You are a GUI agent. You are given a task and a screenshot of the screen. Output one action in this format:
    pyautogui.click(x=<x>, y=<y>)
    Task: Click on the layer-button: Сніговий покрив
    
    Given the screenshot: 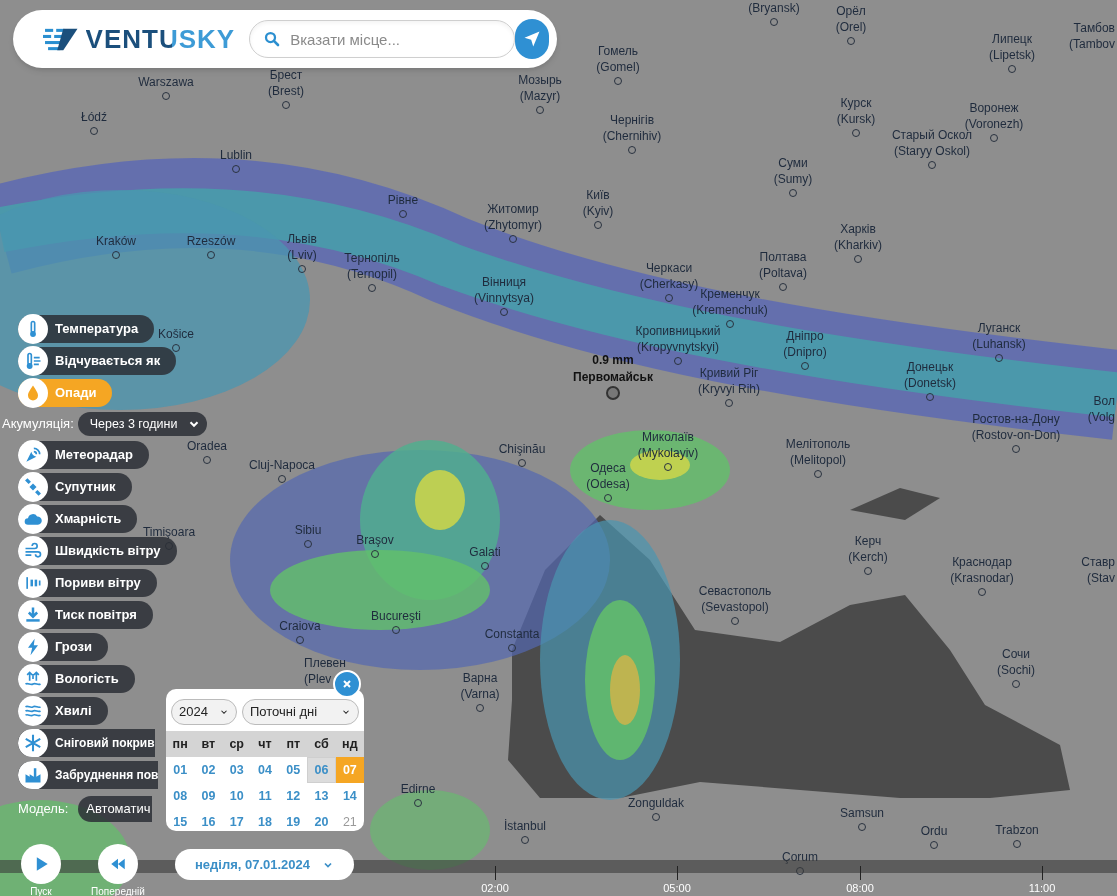 What is the action you would take?
    pyautogui.click(x=86, y=743)
    